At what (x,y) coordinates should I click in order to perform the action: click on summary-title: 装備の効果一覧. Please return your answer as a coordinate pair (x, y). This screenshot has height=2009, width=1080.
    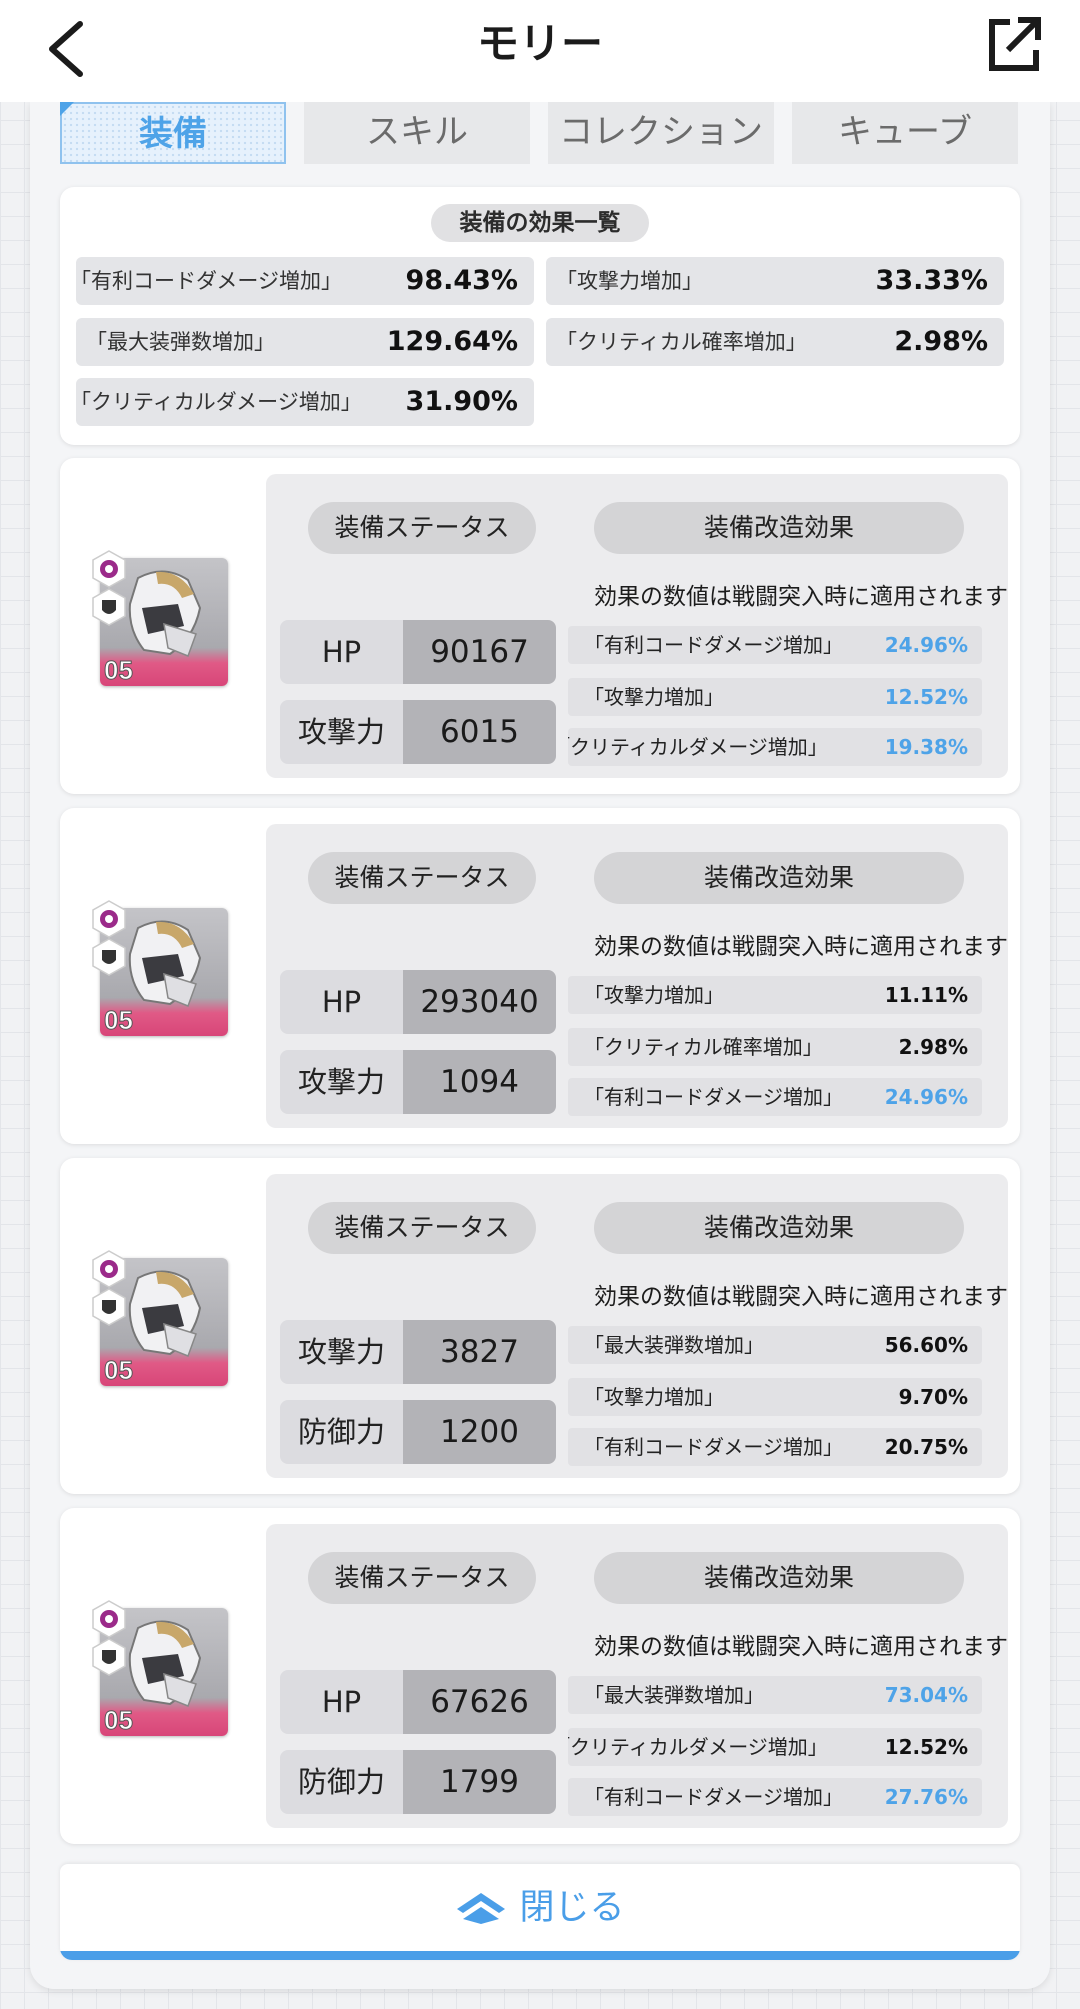
    Looking at the image, I should click on (540, 223).